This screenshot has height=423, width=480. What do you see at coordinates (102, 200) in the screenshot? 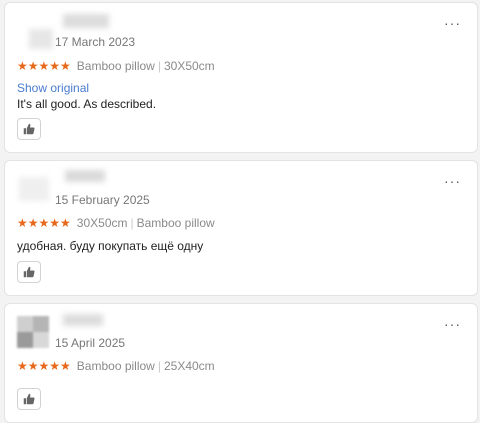
I see `review-date: 15 February 2025` at bounding box center [102, 200].